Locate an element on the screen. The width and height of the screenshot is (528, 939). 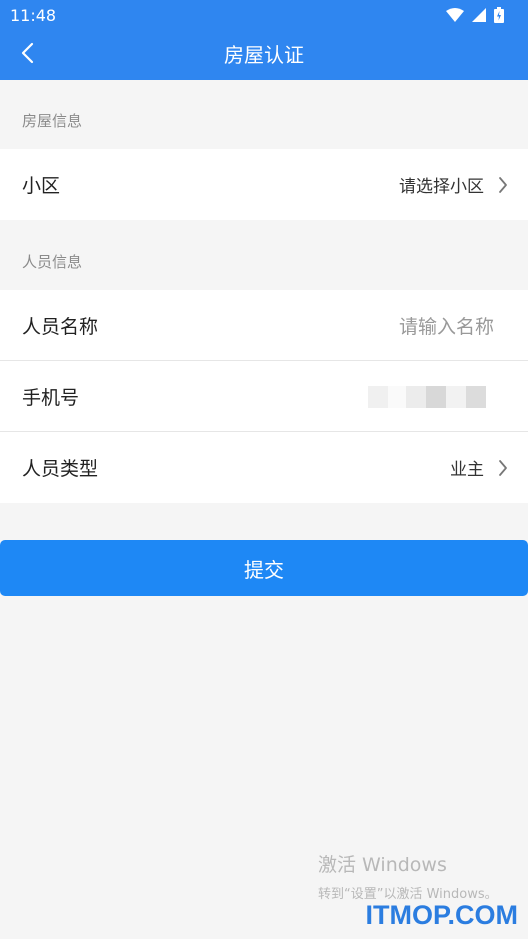
community-value-wrap: 请选择小区 is located at coordinates (453, 184).